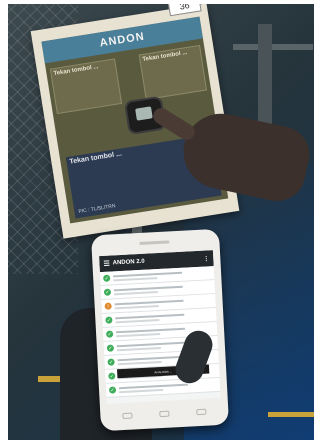 This screenshot has height=446, width=322. What do you see at coordinates (201, 412) in the screenshot?
I see `recent-apps-key-icon` at bounding box center [201, 412].